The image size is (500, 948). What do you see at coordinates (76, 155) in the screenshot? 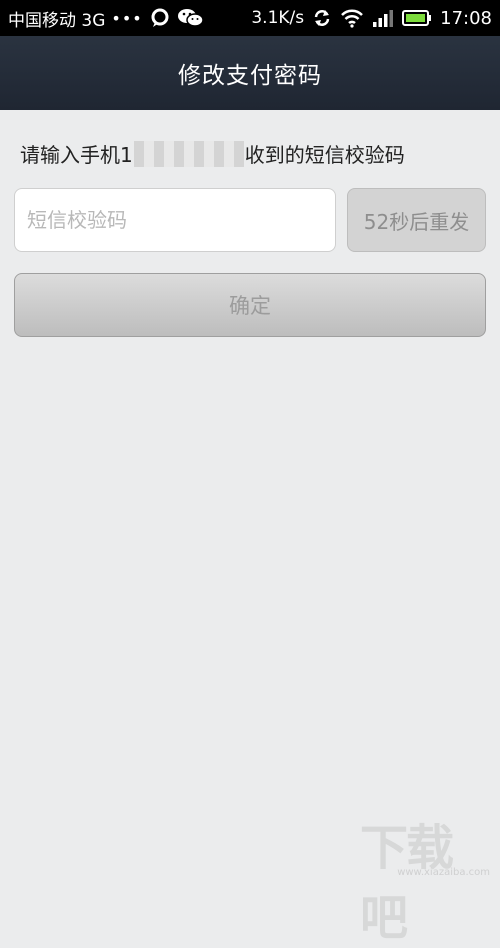
I see `instruction-prefix: 请输入手机1` at bounding box center [76, 155].